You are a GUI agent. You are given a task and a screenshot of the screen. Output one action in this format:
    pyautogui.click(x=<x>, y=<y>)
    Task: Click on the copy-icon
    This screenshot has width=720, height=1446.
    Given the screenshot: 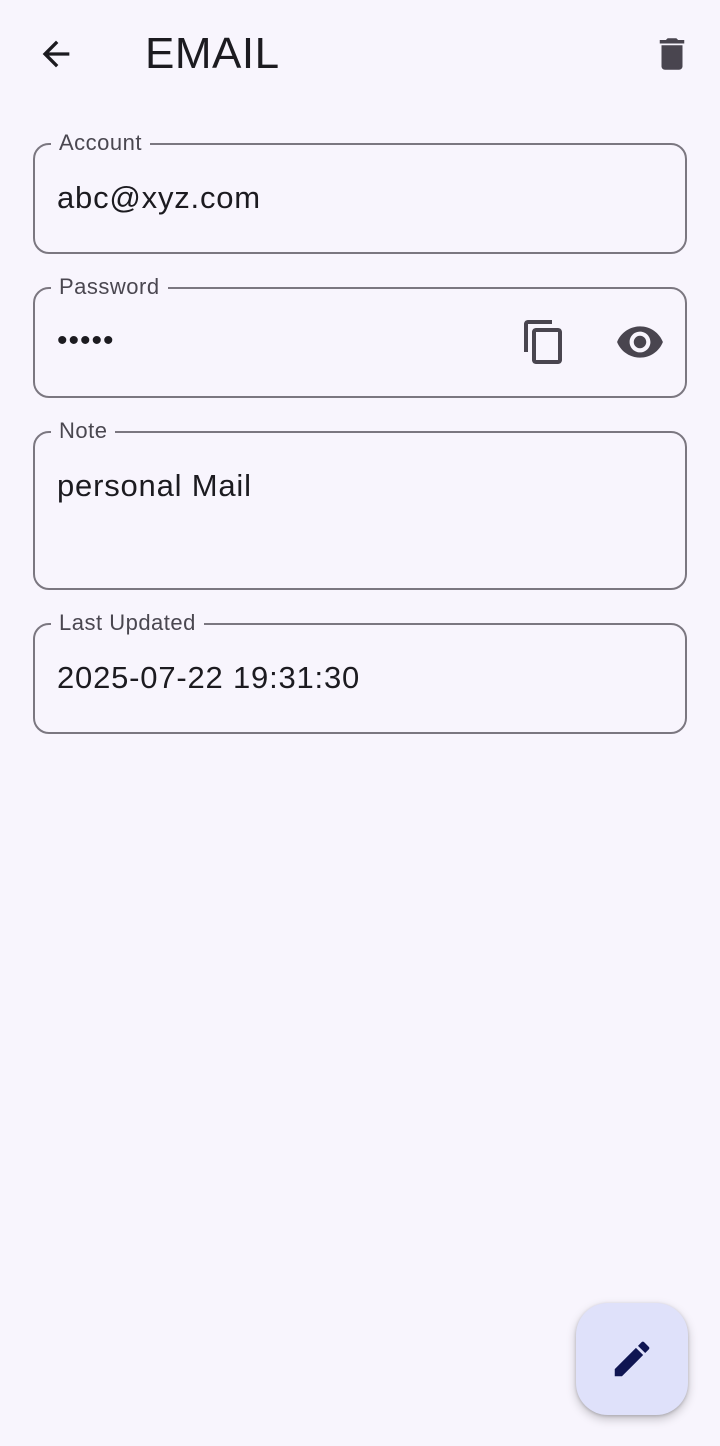 What is the action you would take?
    pyautogui.click(x=543, y=342)
    